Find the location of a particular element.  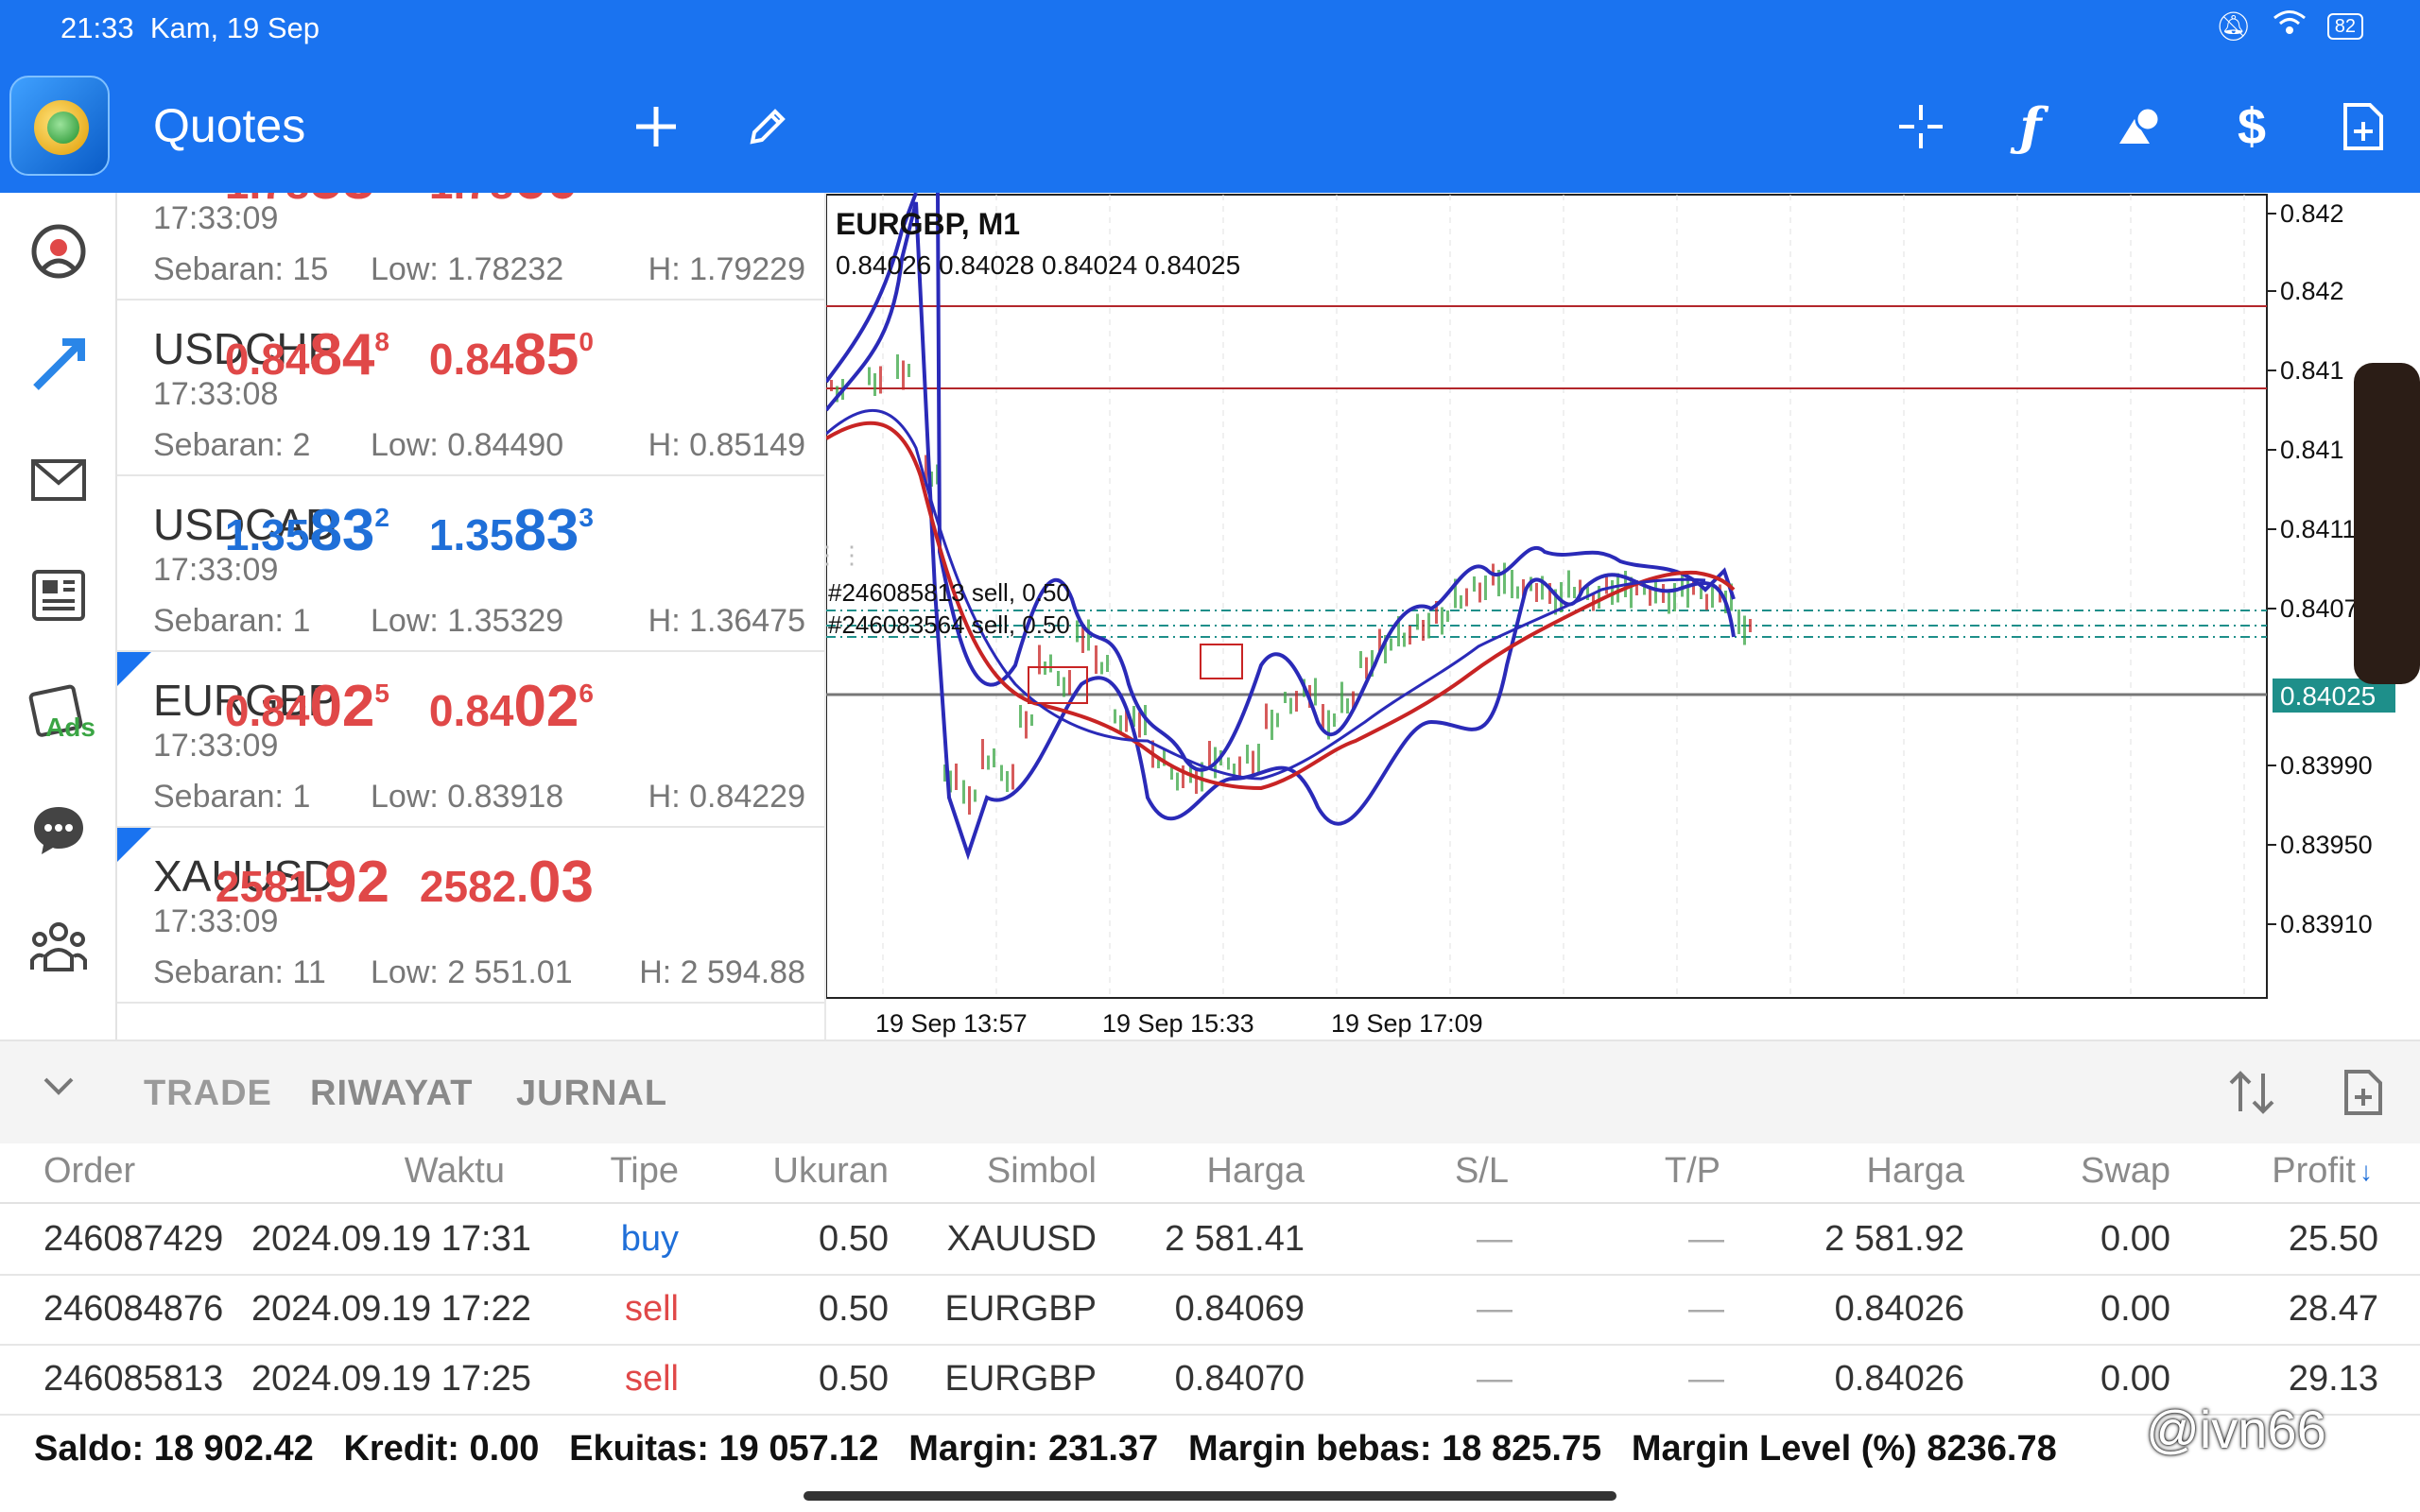

app-logo-icon is located at coordinates (59, 126).